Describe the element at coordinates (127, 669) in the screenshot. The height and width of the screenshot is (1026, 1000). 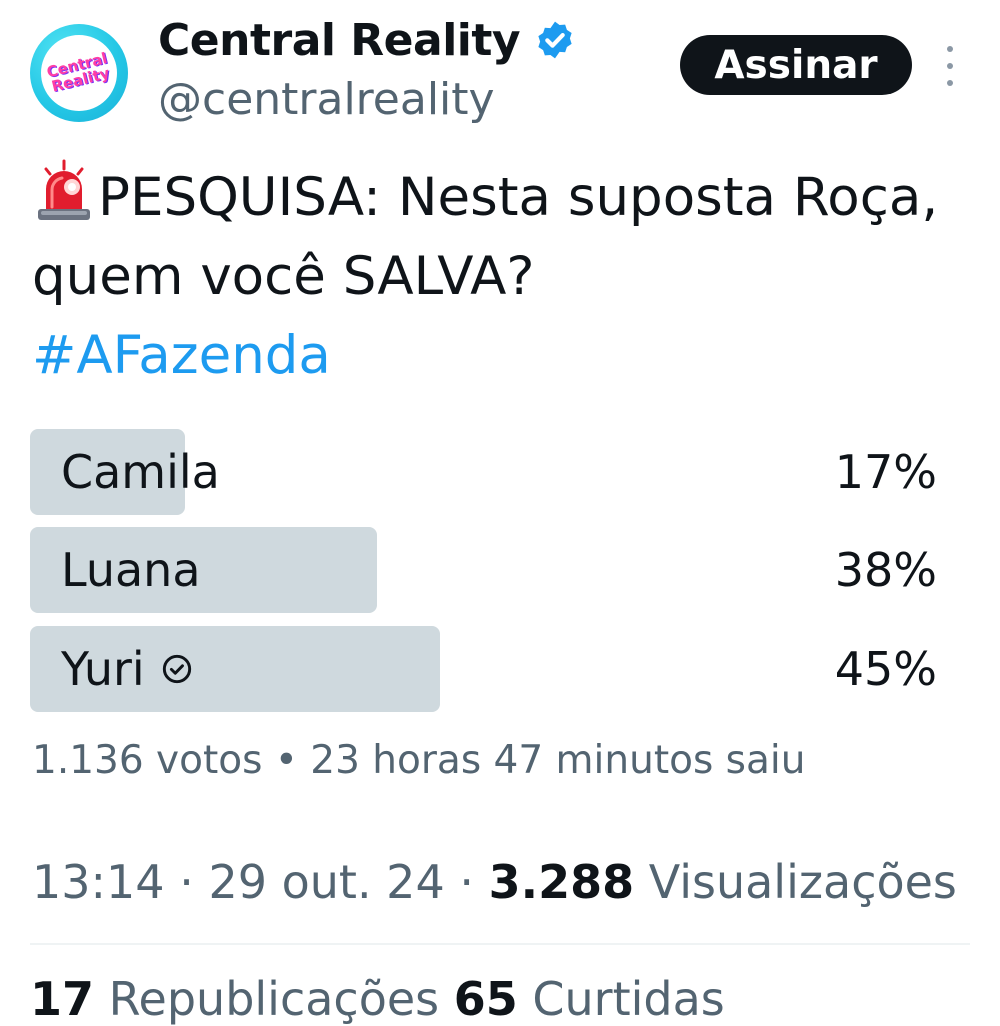
I see `poll-option-label: Yuri` at that location.